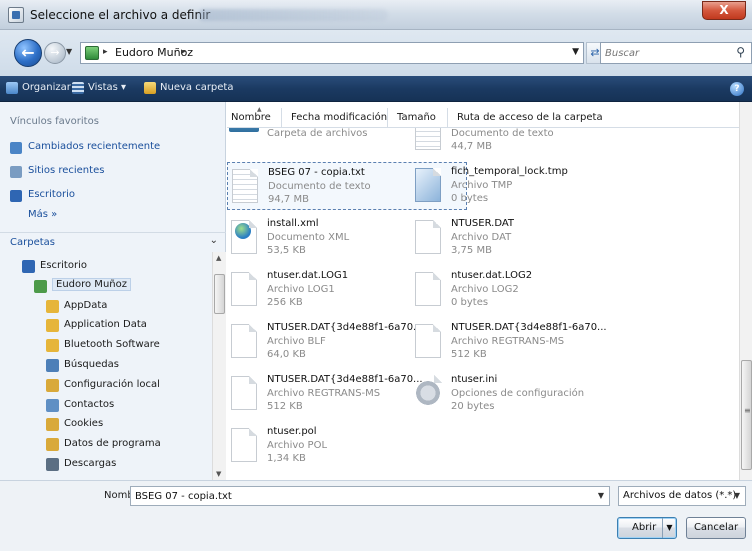 The height and width of the screenshot is (551, 752). What do you see at coordinates (473, 406) in the screenshot?
I see `file-size: 20 bytes` at bounding box center [473, 406].